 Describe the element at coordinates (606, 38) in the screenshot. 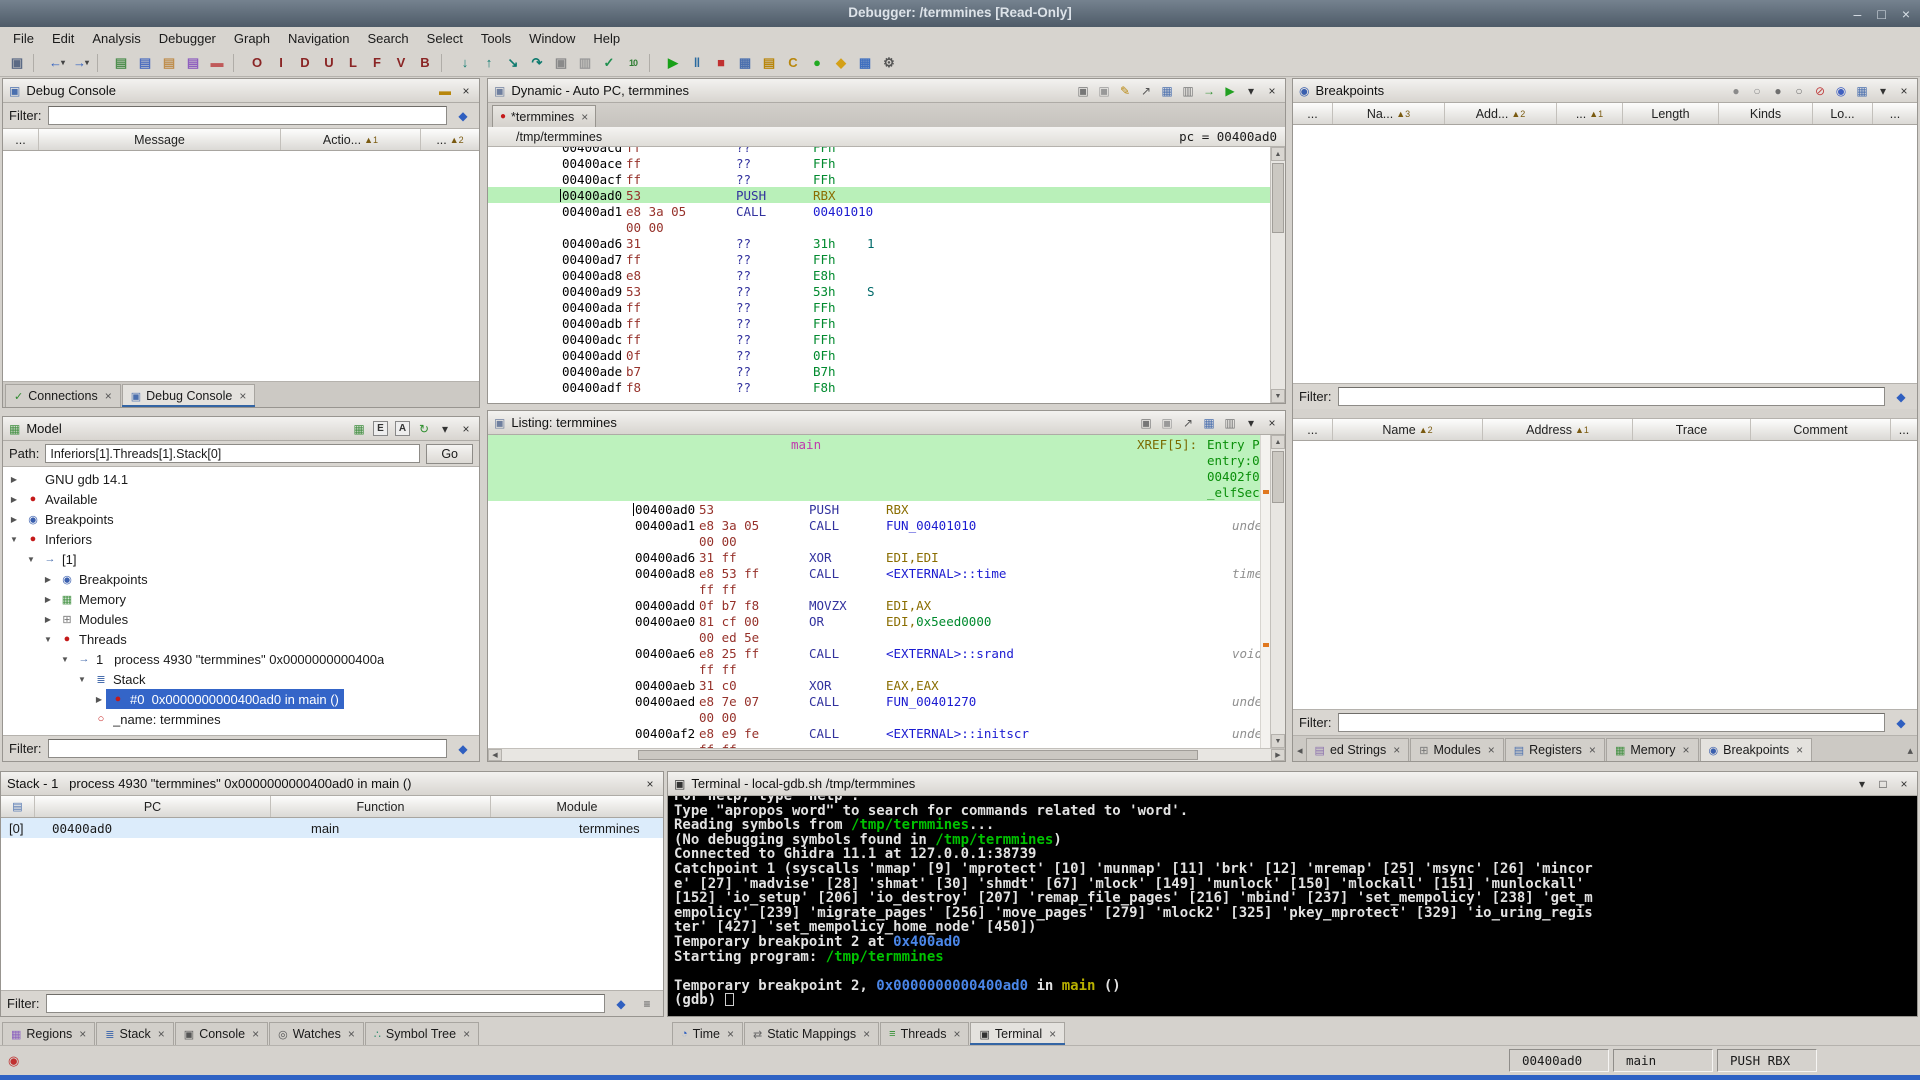

I see `menu-help: Help` at that location.